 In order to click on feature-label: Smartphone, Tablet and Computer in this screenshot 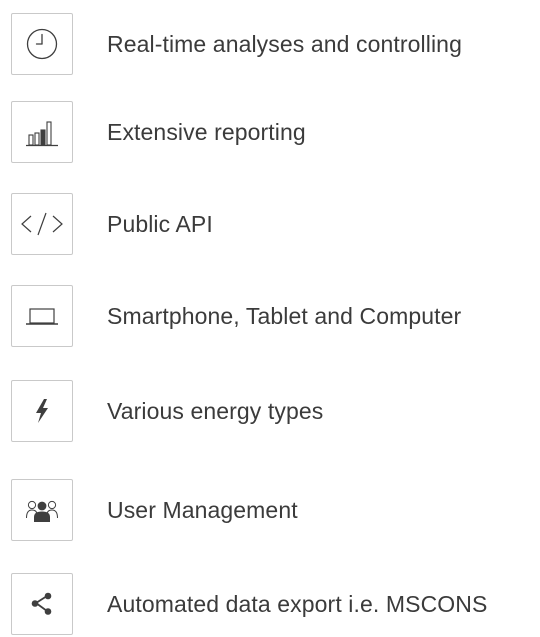, I will do `click(284, 316)`.